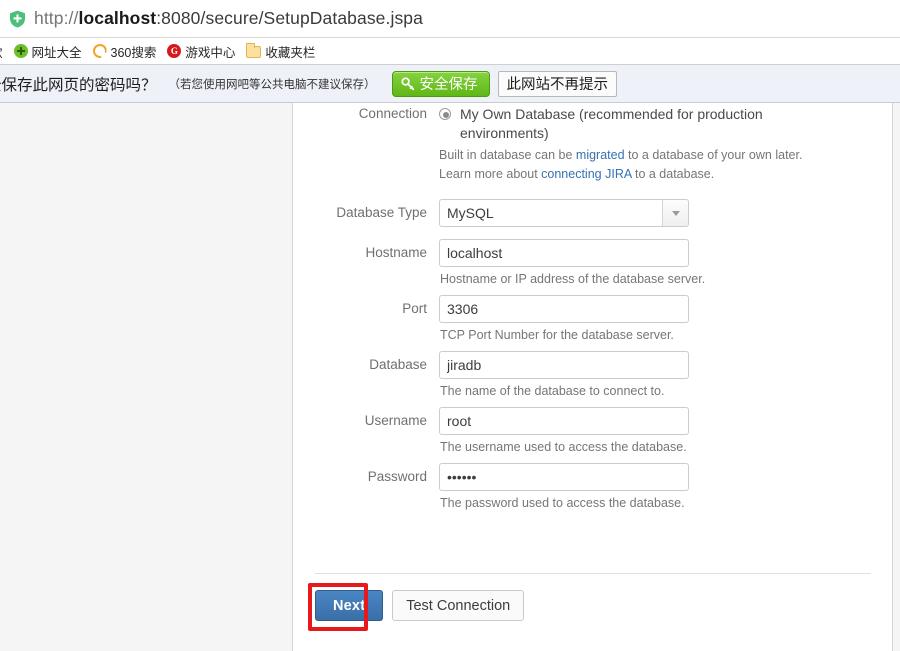 The height and width of the screenshot is (651, 900). What do you see at coordinates (133, 52) in the screenshot?
I see `bookmark-label: 360搜索` at bounding box center [133, 52].